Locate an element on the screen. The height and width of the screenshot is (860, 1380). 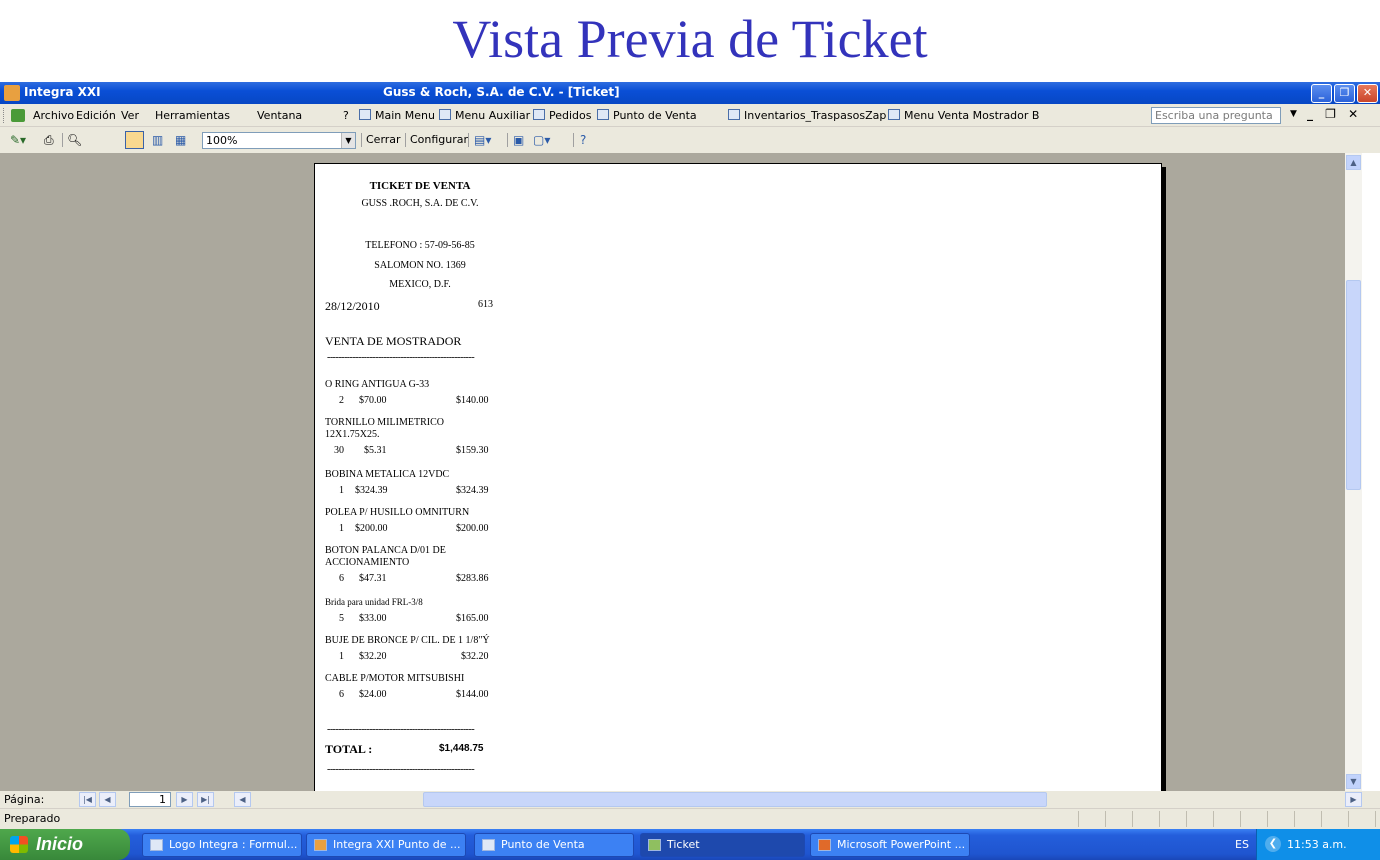
item-qty: 30 is located at coordinates (339, 450).